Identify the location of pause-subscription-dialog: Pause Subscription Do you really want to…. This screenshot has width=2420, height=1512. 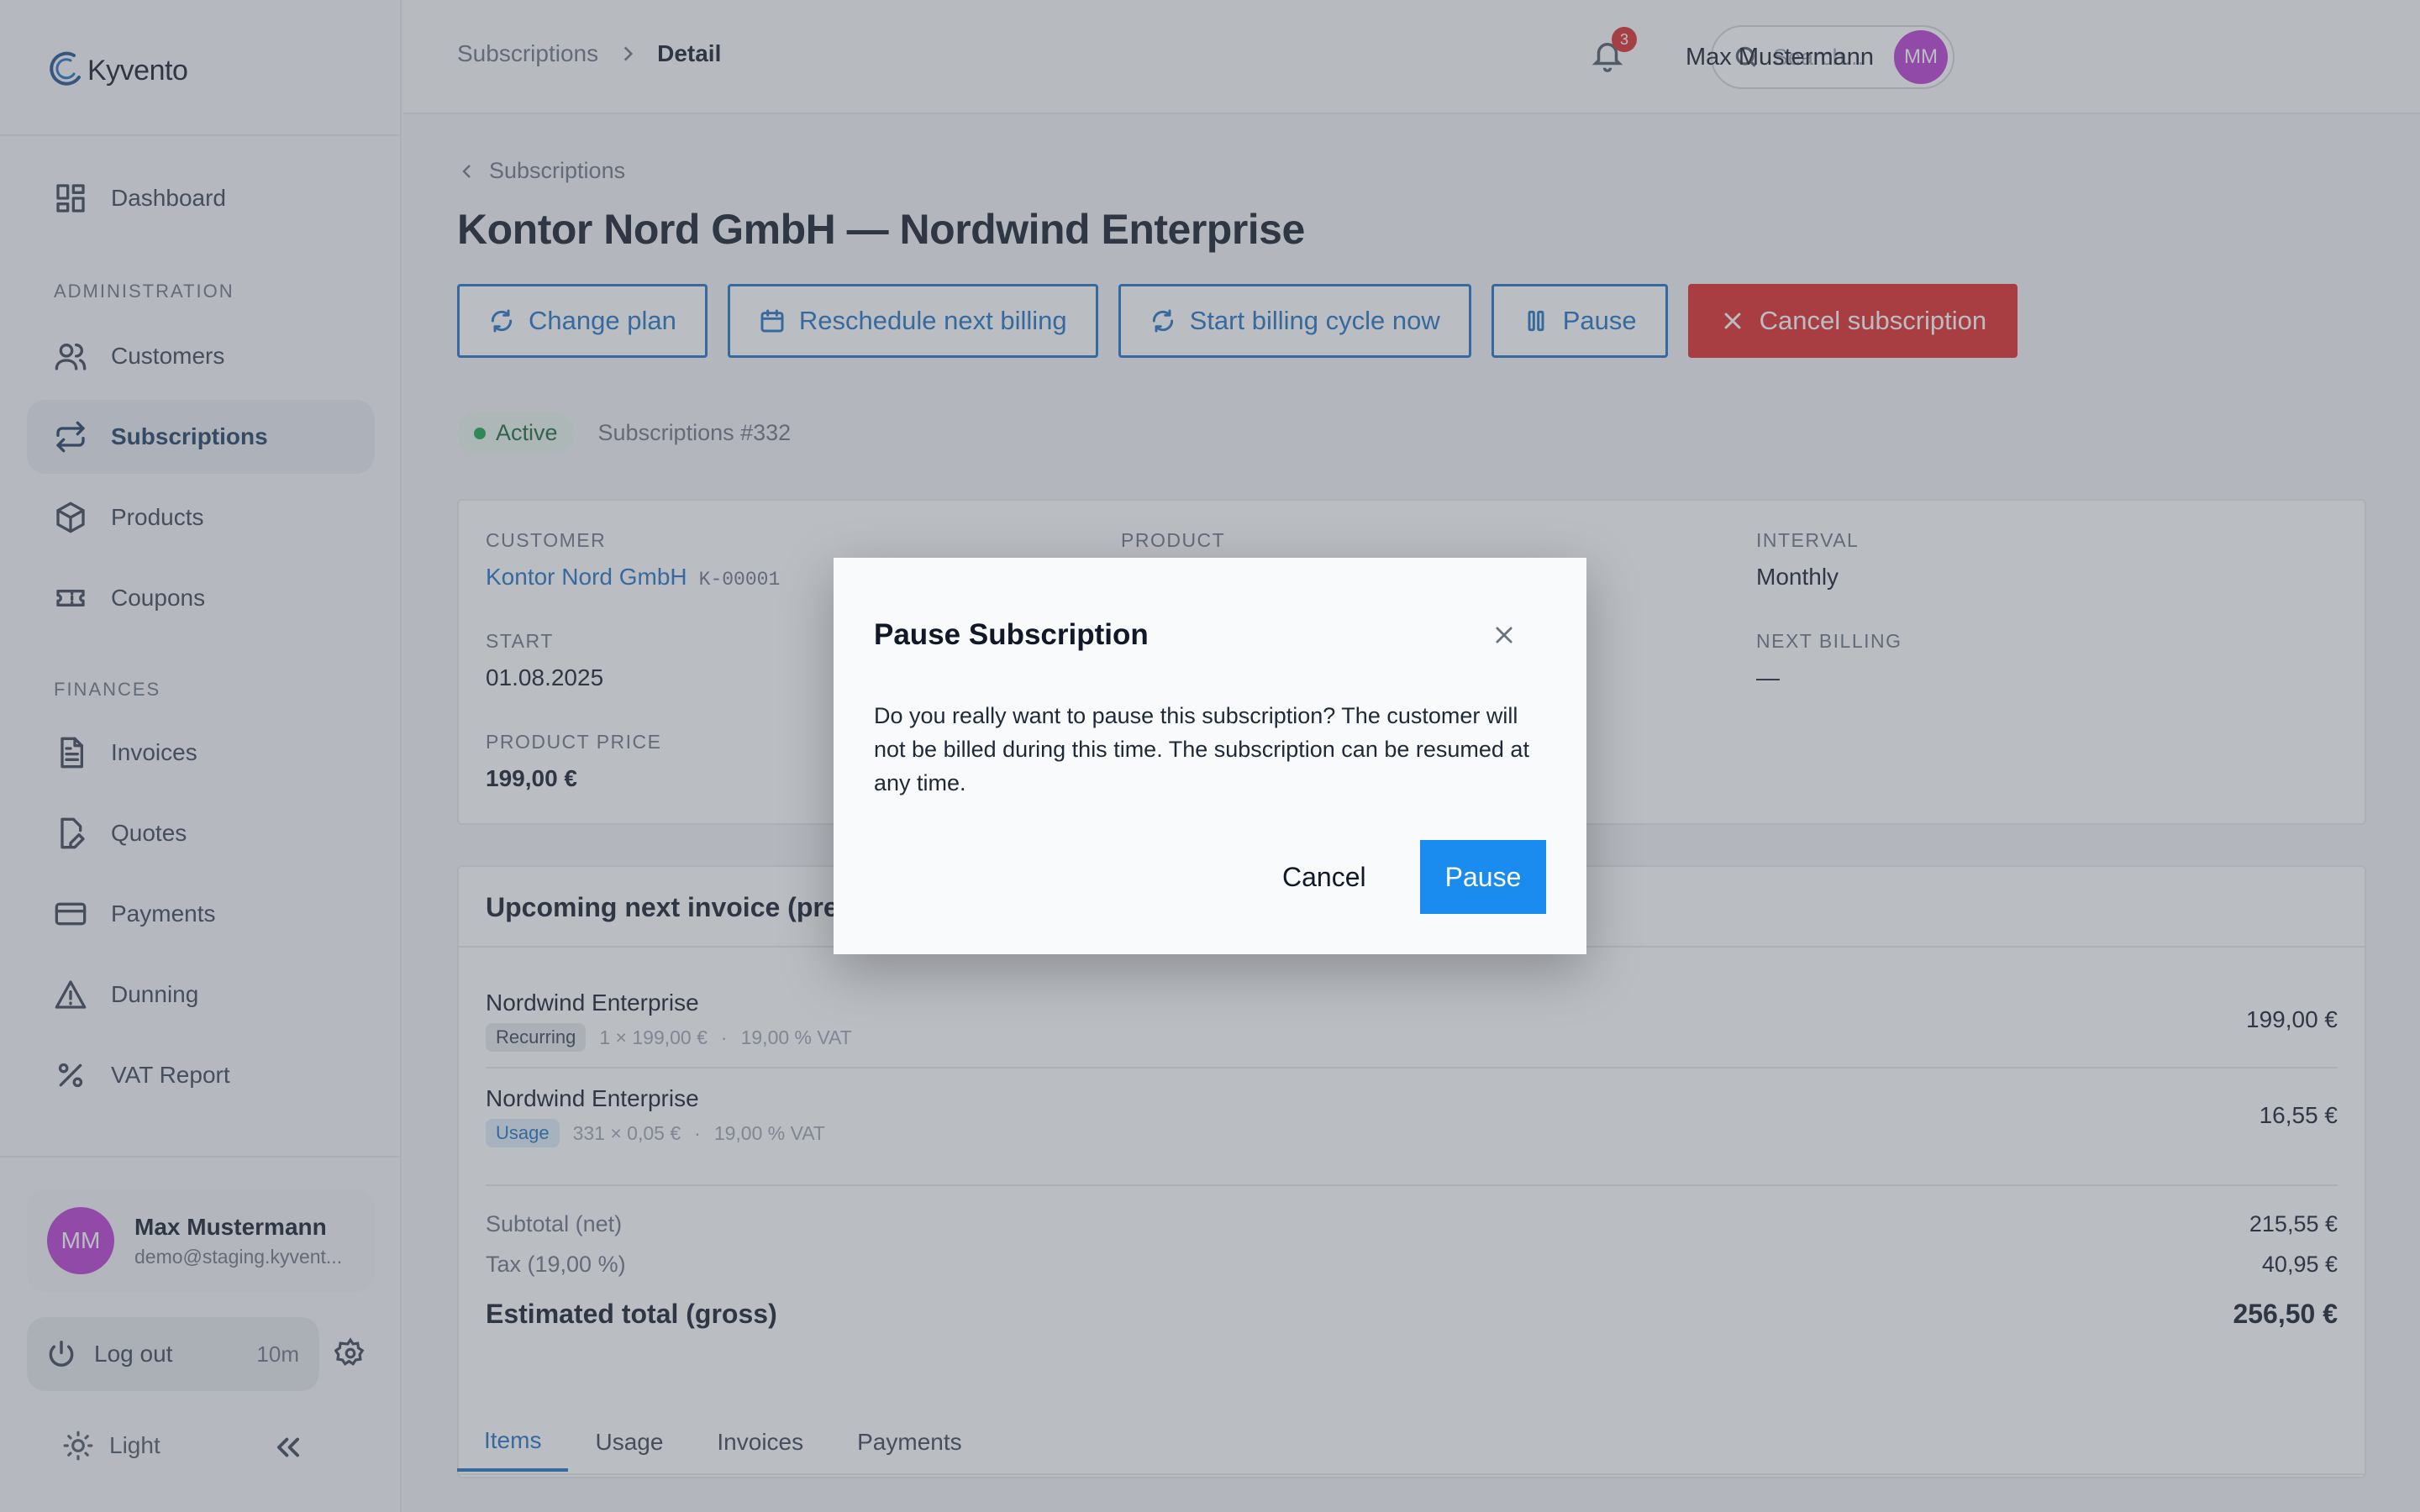
(1210, 756).